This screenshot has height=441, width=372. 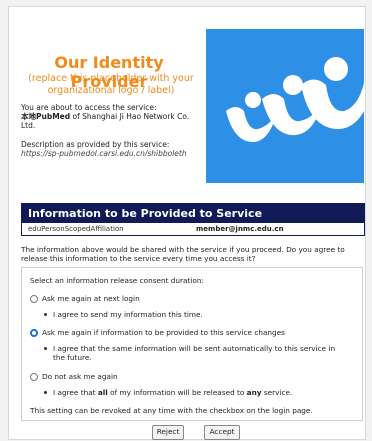 What do you see at coordinates (254, 392) in the screenshot?
I see `detail-emphasis: any` at bounding box center [254, 392].